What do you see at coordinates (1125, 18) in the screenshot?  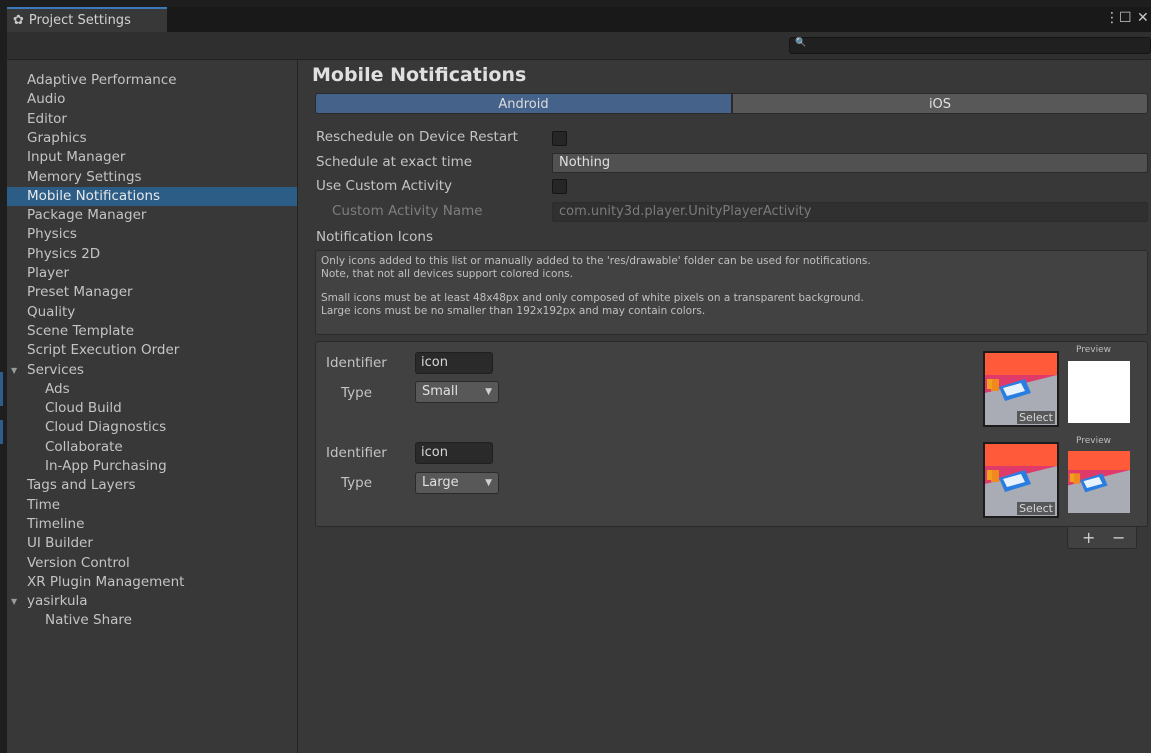 I see `maximize-icon: ☐` at bounding box center [1125, 18].